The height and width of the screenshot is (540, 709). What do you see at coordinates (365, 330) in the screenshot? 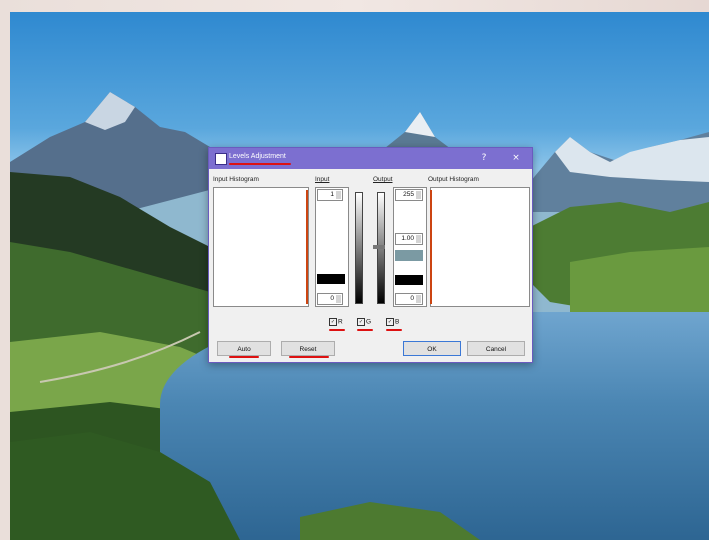
I see `channel-g-underline` at bounding box center [365, 330].